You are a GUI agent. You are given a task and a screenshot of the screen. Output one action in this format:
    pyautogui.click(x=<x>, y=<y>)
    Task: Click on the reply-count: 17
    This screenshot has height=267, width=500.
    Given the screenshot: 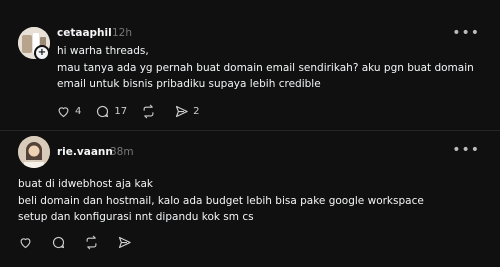 What is the action you would take?
    pyautogui.click(x=121, y=111)
    